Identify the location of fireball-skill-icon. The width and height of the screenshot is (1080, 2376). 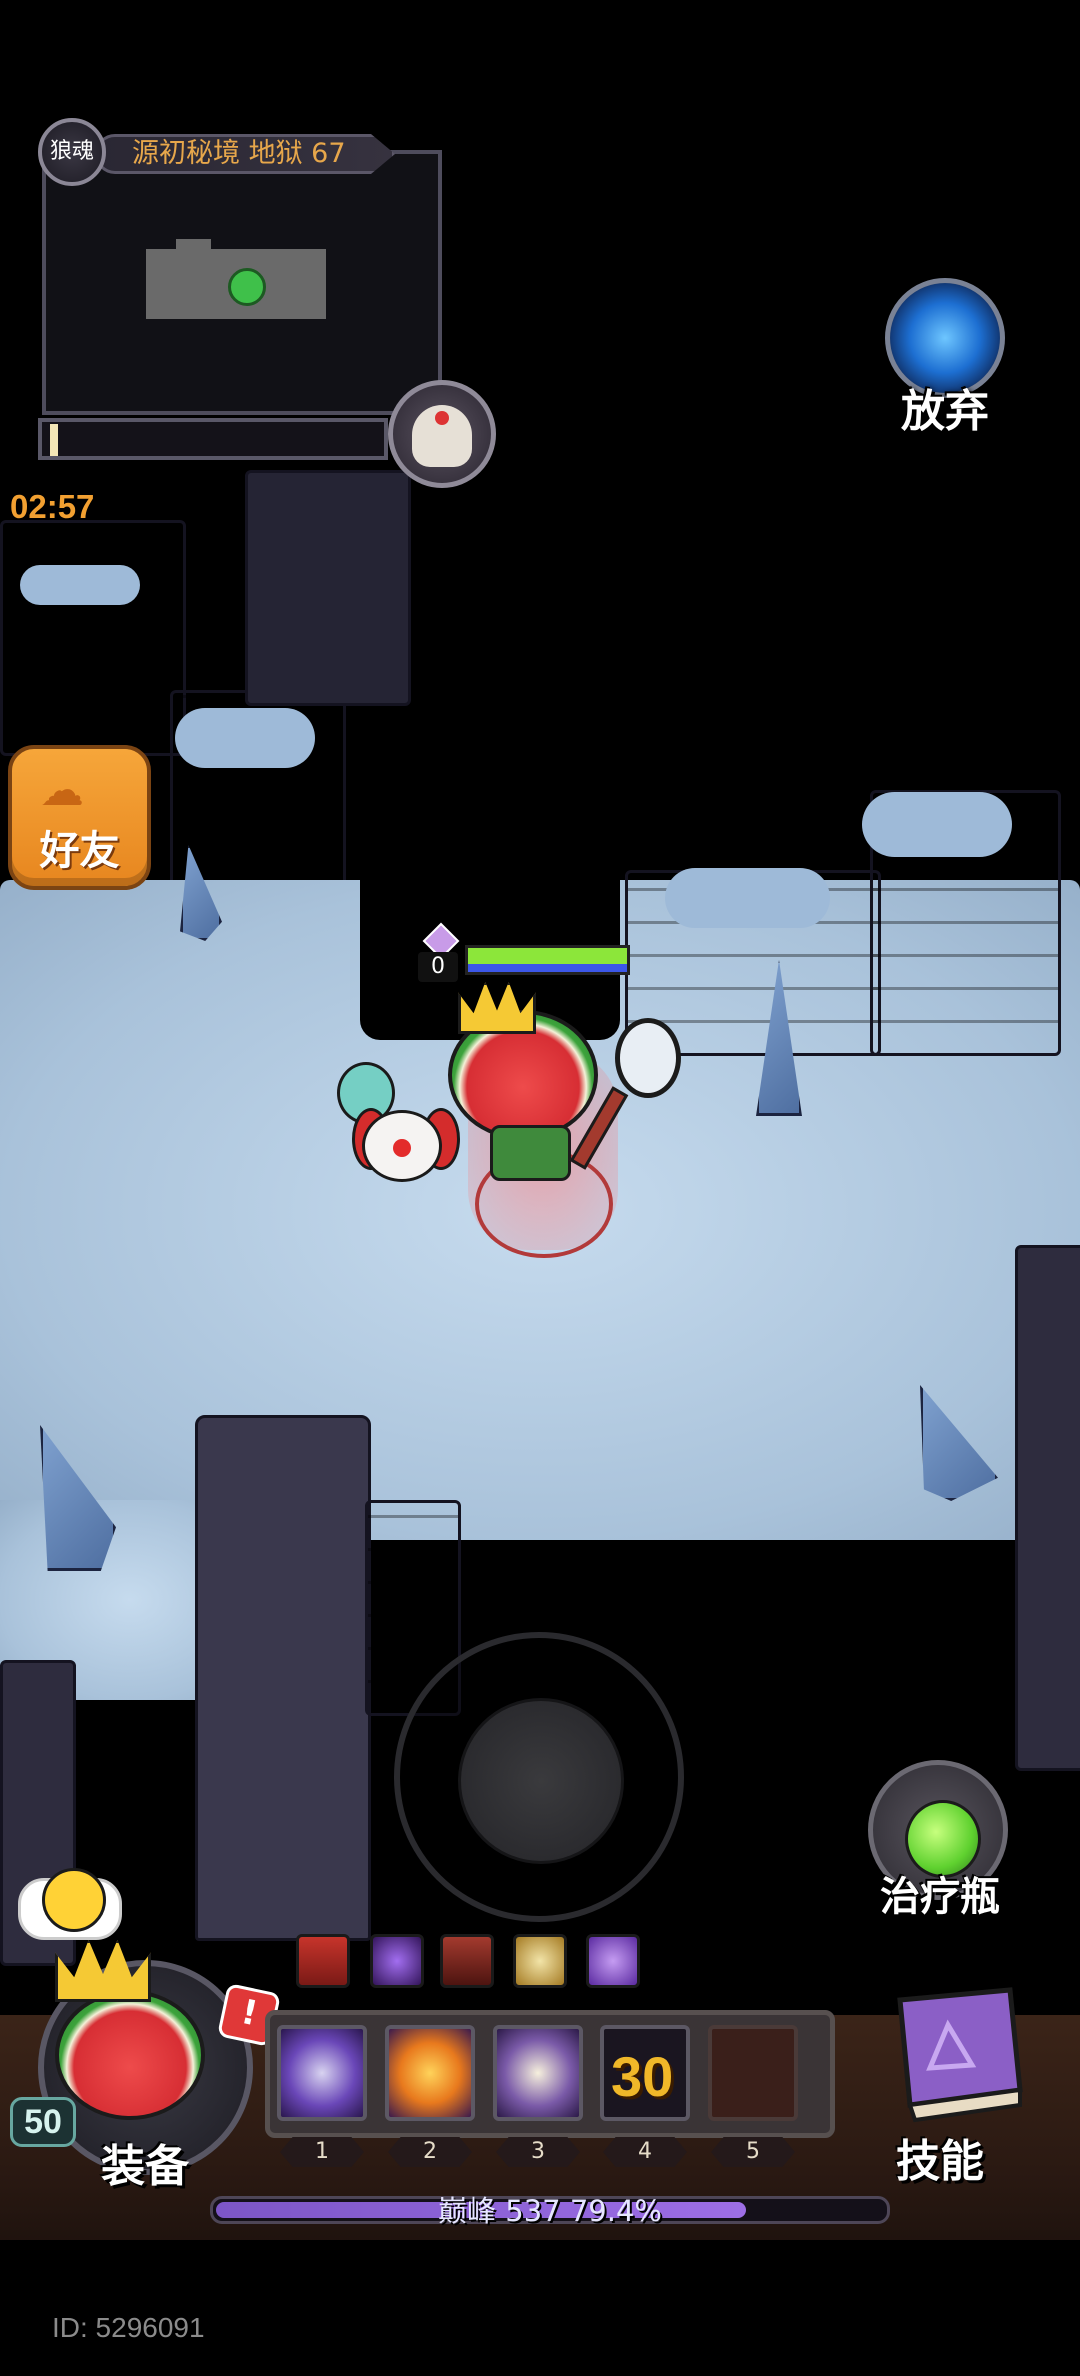
(430, 2073).